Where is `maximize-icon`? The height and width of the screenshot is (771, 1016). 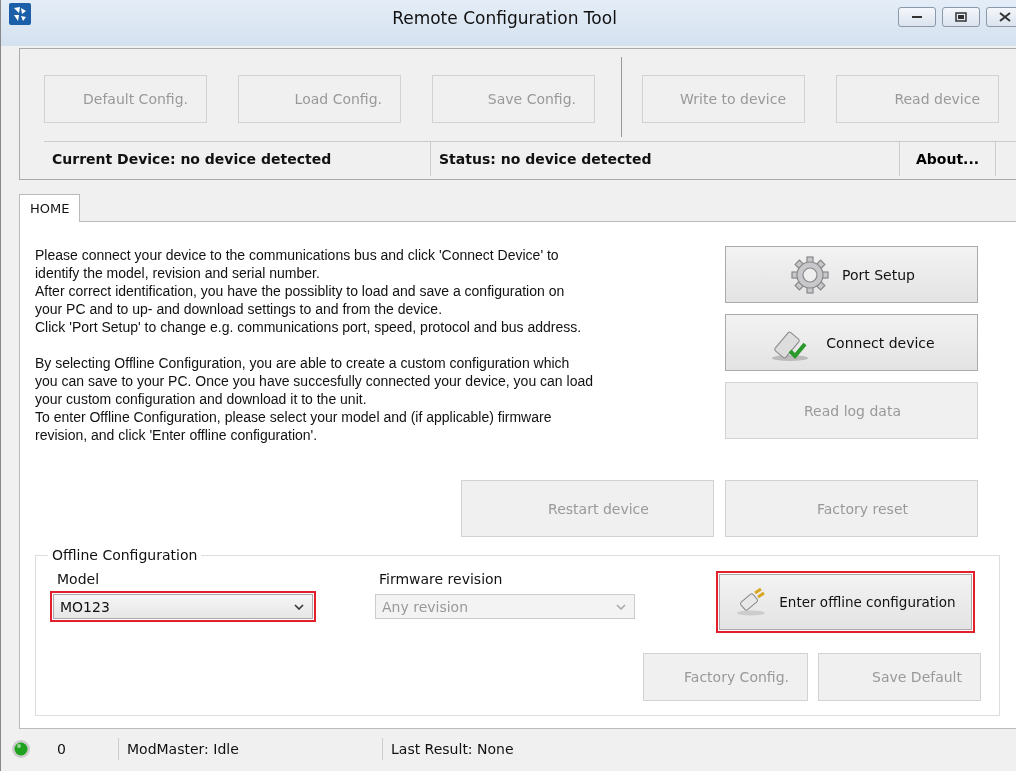 maximize-icon is located at coordinates (961, 17).